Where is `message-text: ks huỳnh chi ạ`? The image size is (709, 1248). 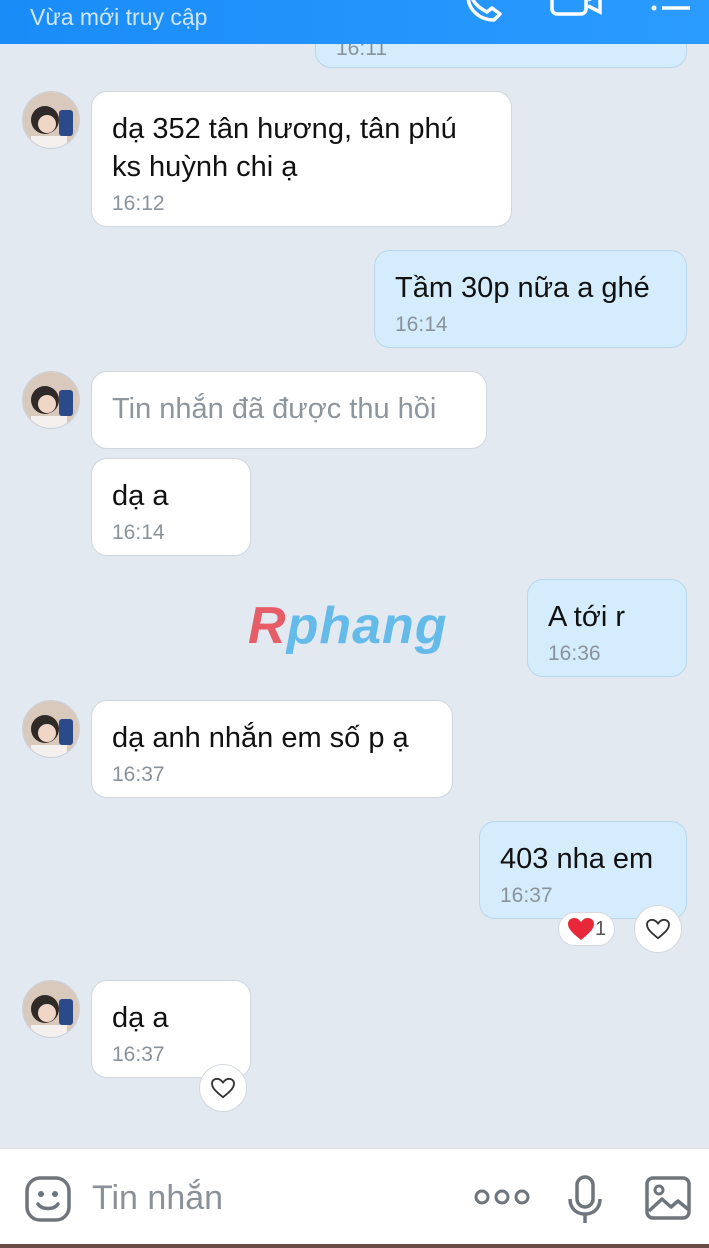
message-text: ks huỳnh chi ạ is located at coordinates (205, 167).